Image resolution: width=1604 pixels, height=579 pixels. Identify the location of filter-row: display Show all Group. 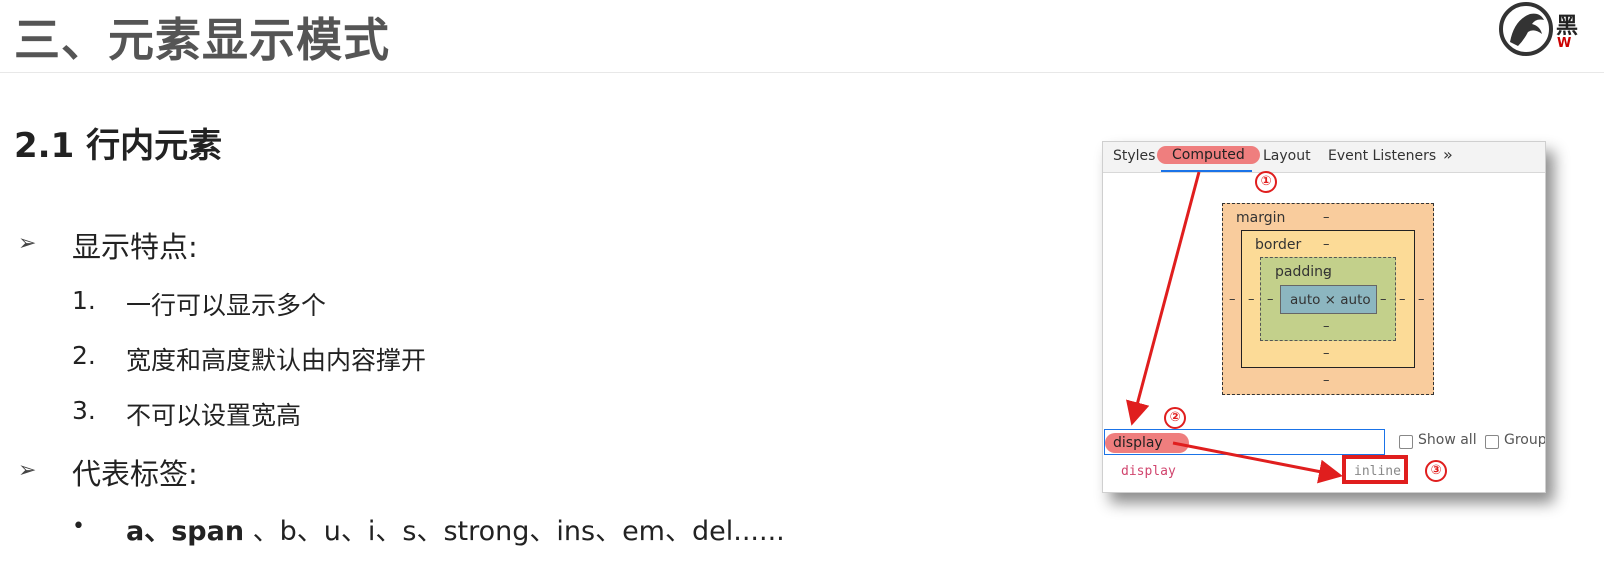
(1324, 442).